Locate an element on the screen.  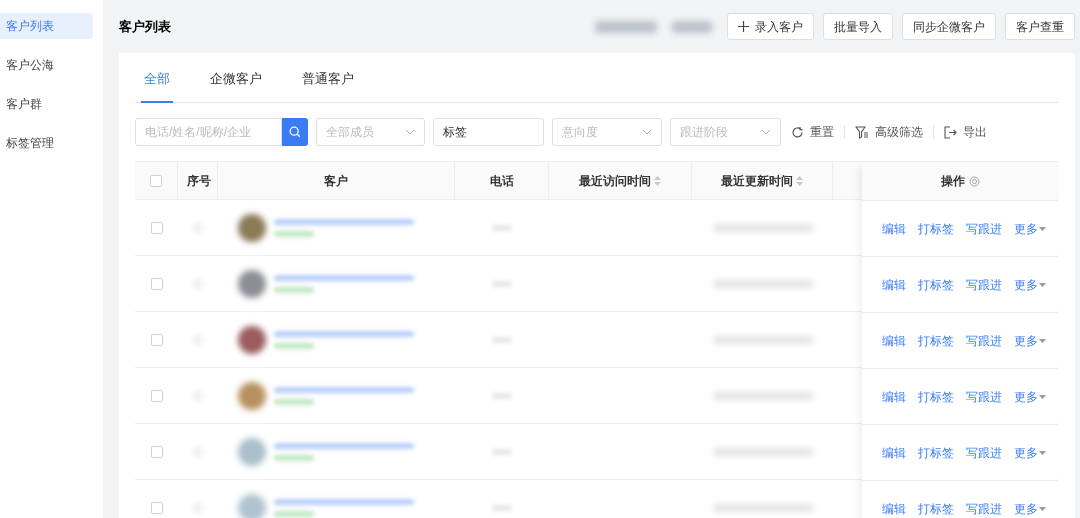
search-button is located at coordinates (295, 132).